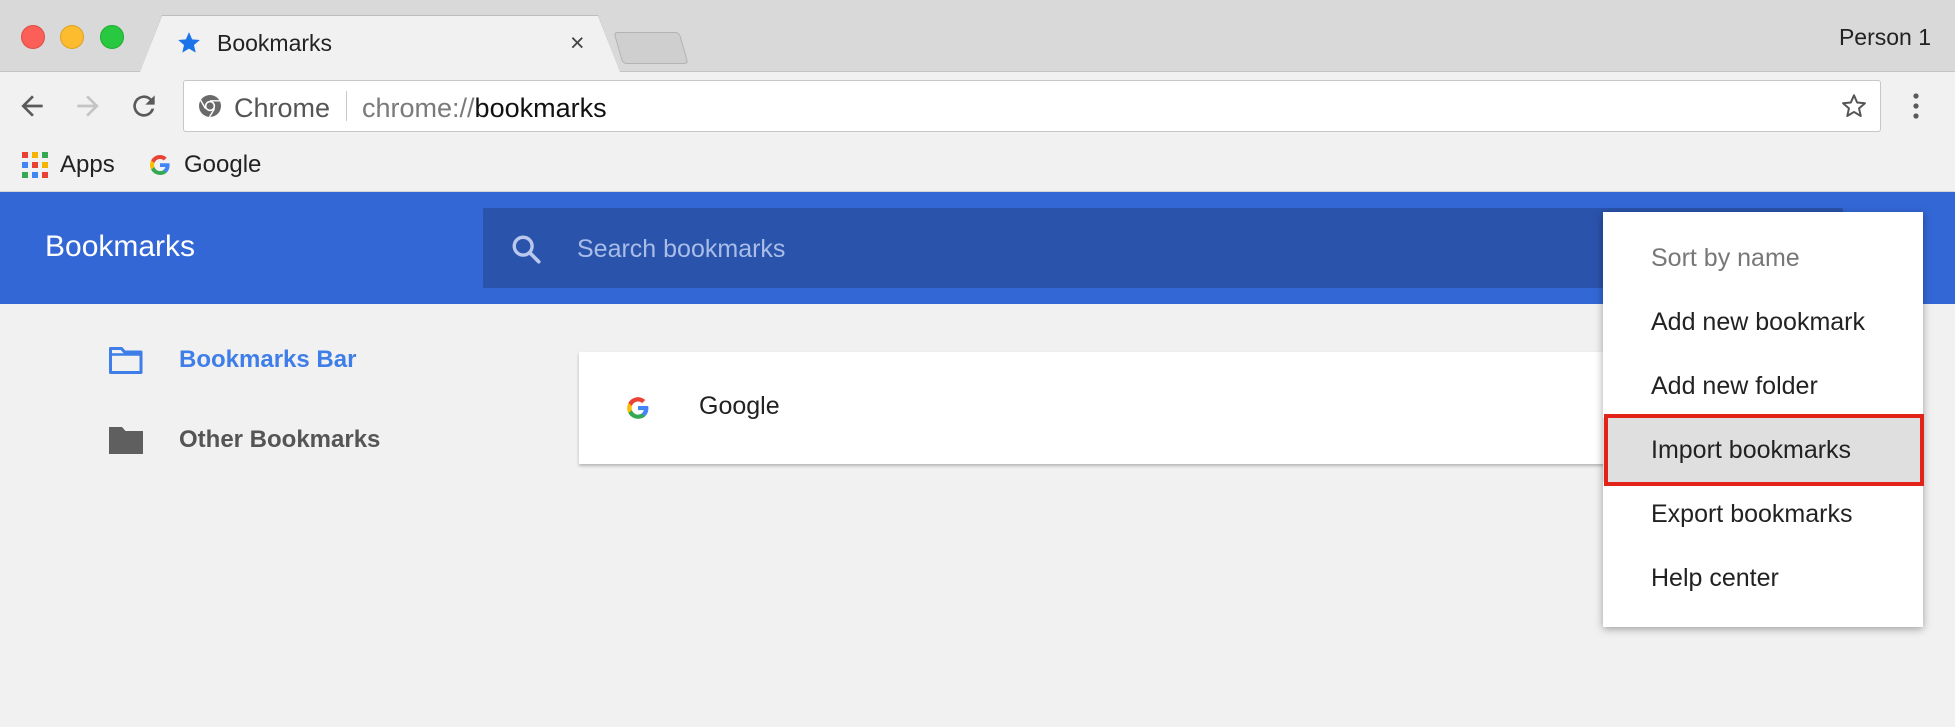 The width and height of the screenshot is (1955, 727). I want to click on maximize-window-button, so click(112, 37).